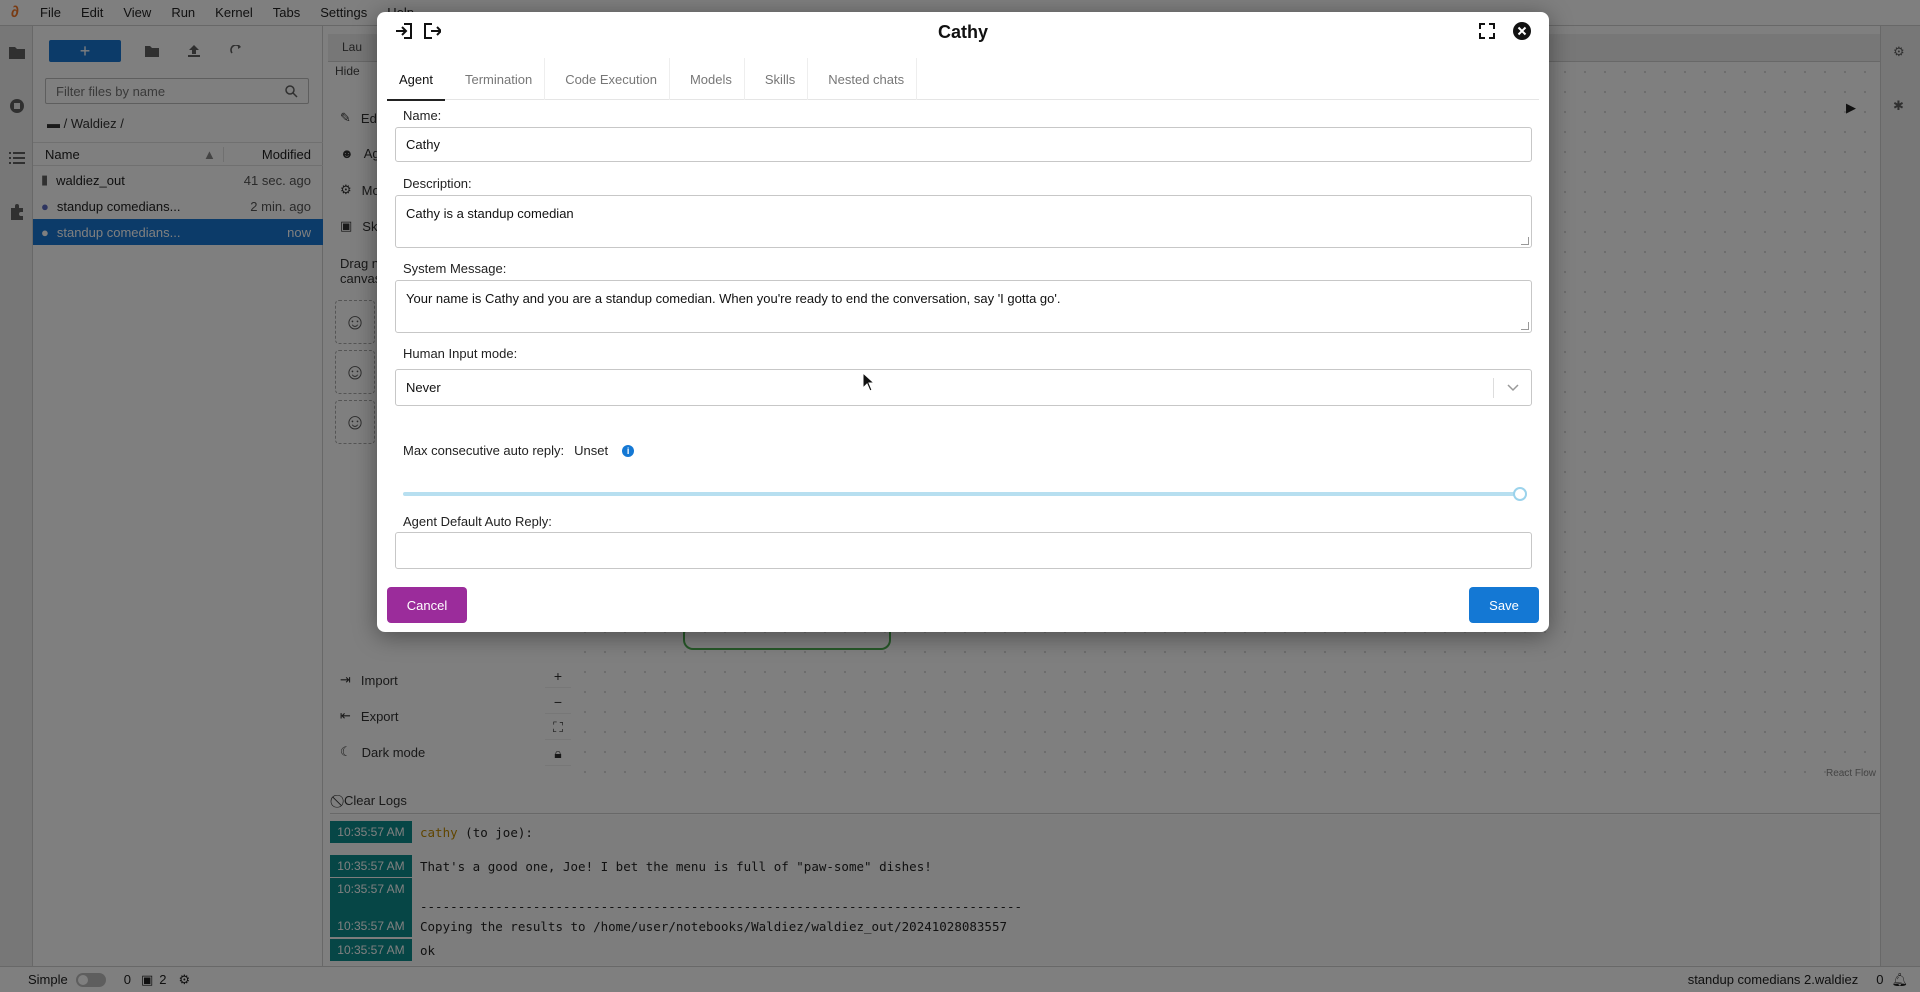  I want to click on name-value: Cathy, so click(423, 144).